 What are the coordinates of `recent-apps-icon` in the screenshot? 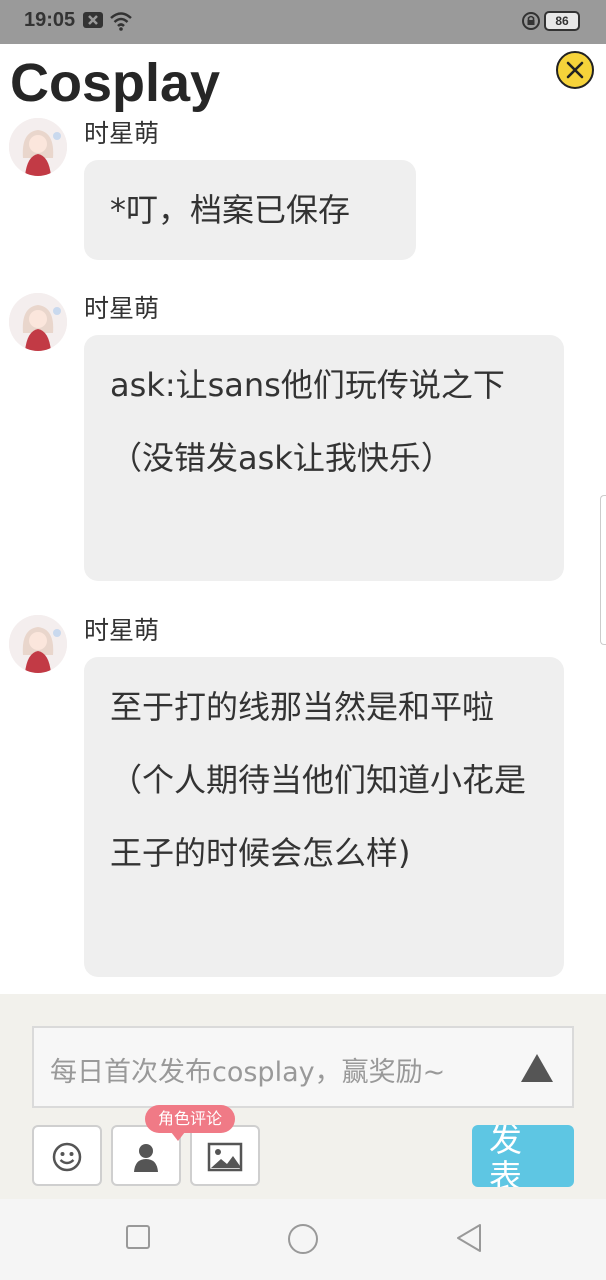 It's located at (138, 1238).